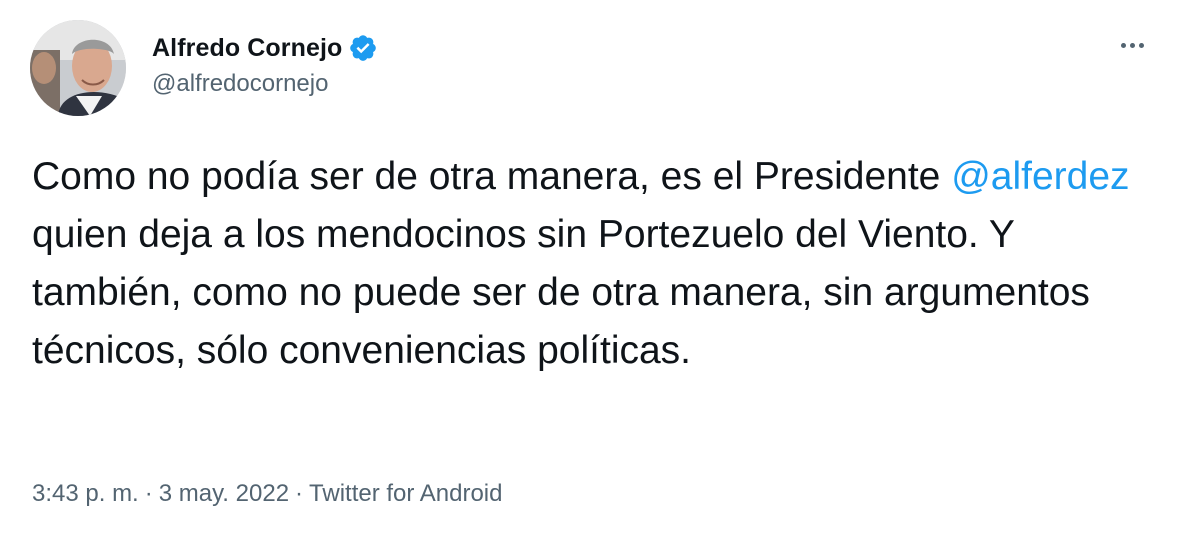 The width and height of the screenshot is (1200, 540). What do you see at coordinates (247, 48) in the screenshot?
I see `author-display-name: Alfredo Cornejo` at bounding box center [247, 48].